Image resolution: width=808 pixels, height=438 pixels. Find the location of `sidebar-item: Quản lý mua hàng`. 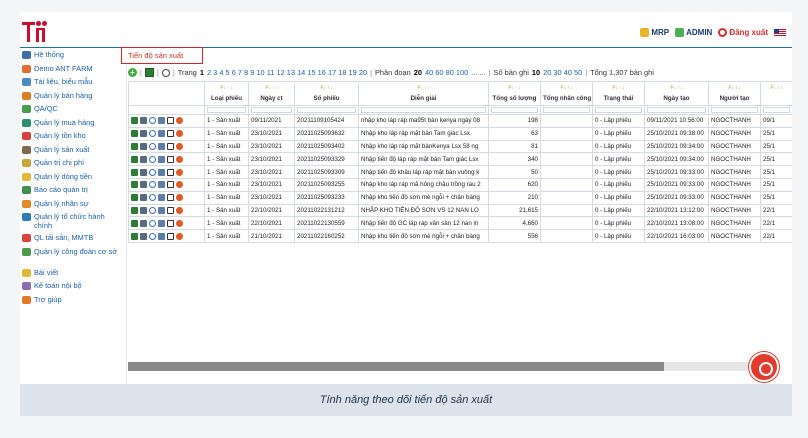

sidebar-item: Quản lý mua hàng is located at coordinates (73, 124).